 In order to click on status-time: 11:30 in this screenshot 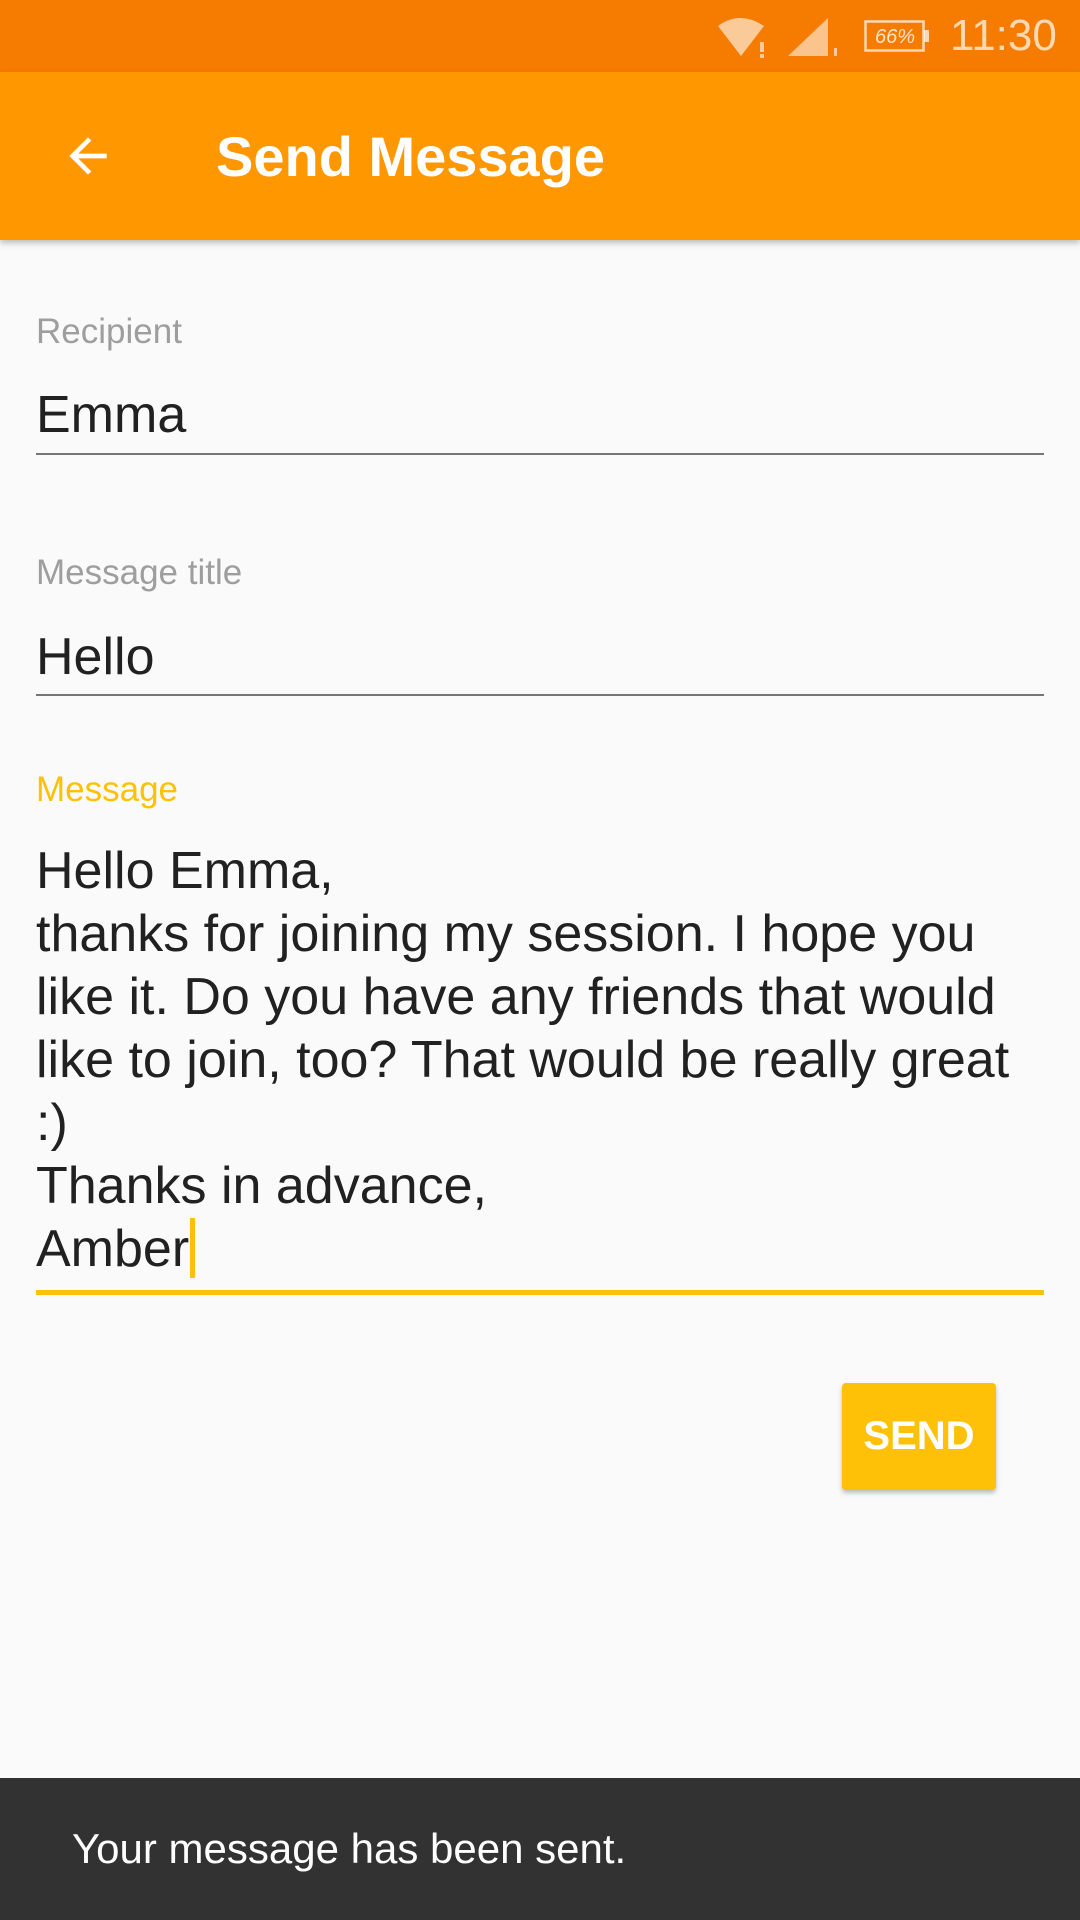, I will do `click(1003, 35)`.